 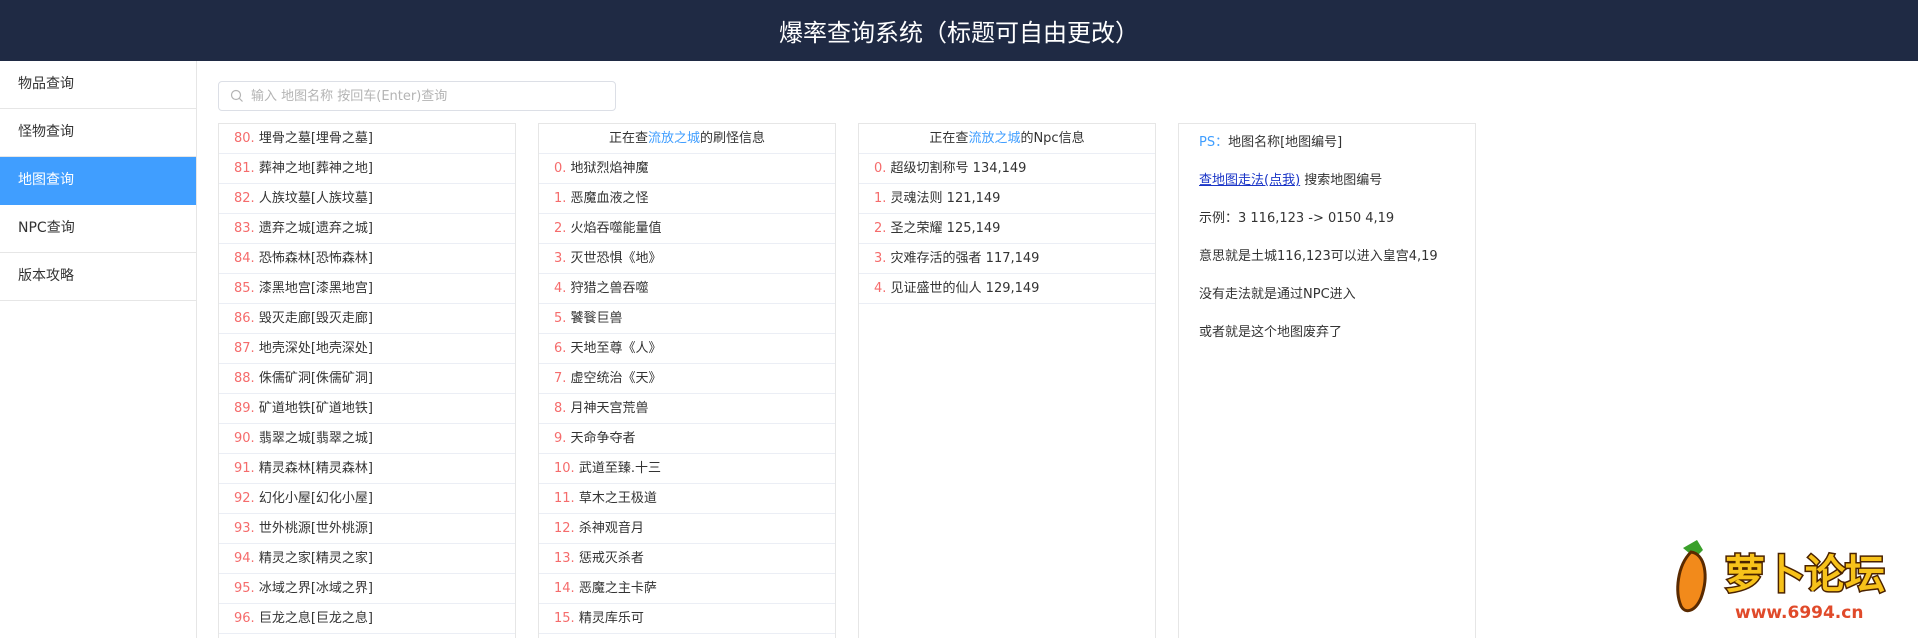 I want to click on map-row: 95. 冰域之界[冰域之界], so click(x=367, y=589).